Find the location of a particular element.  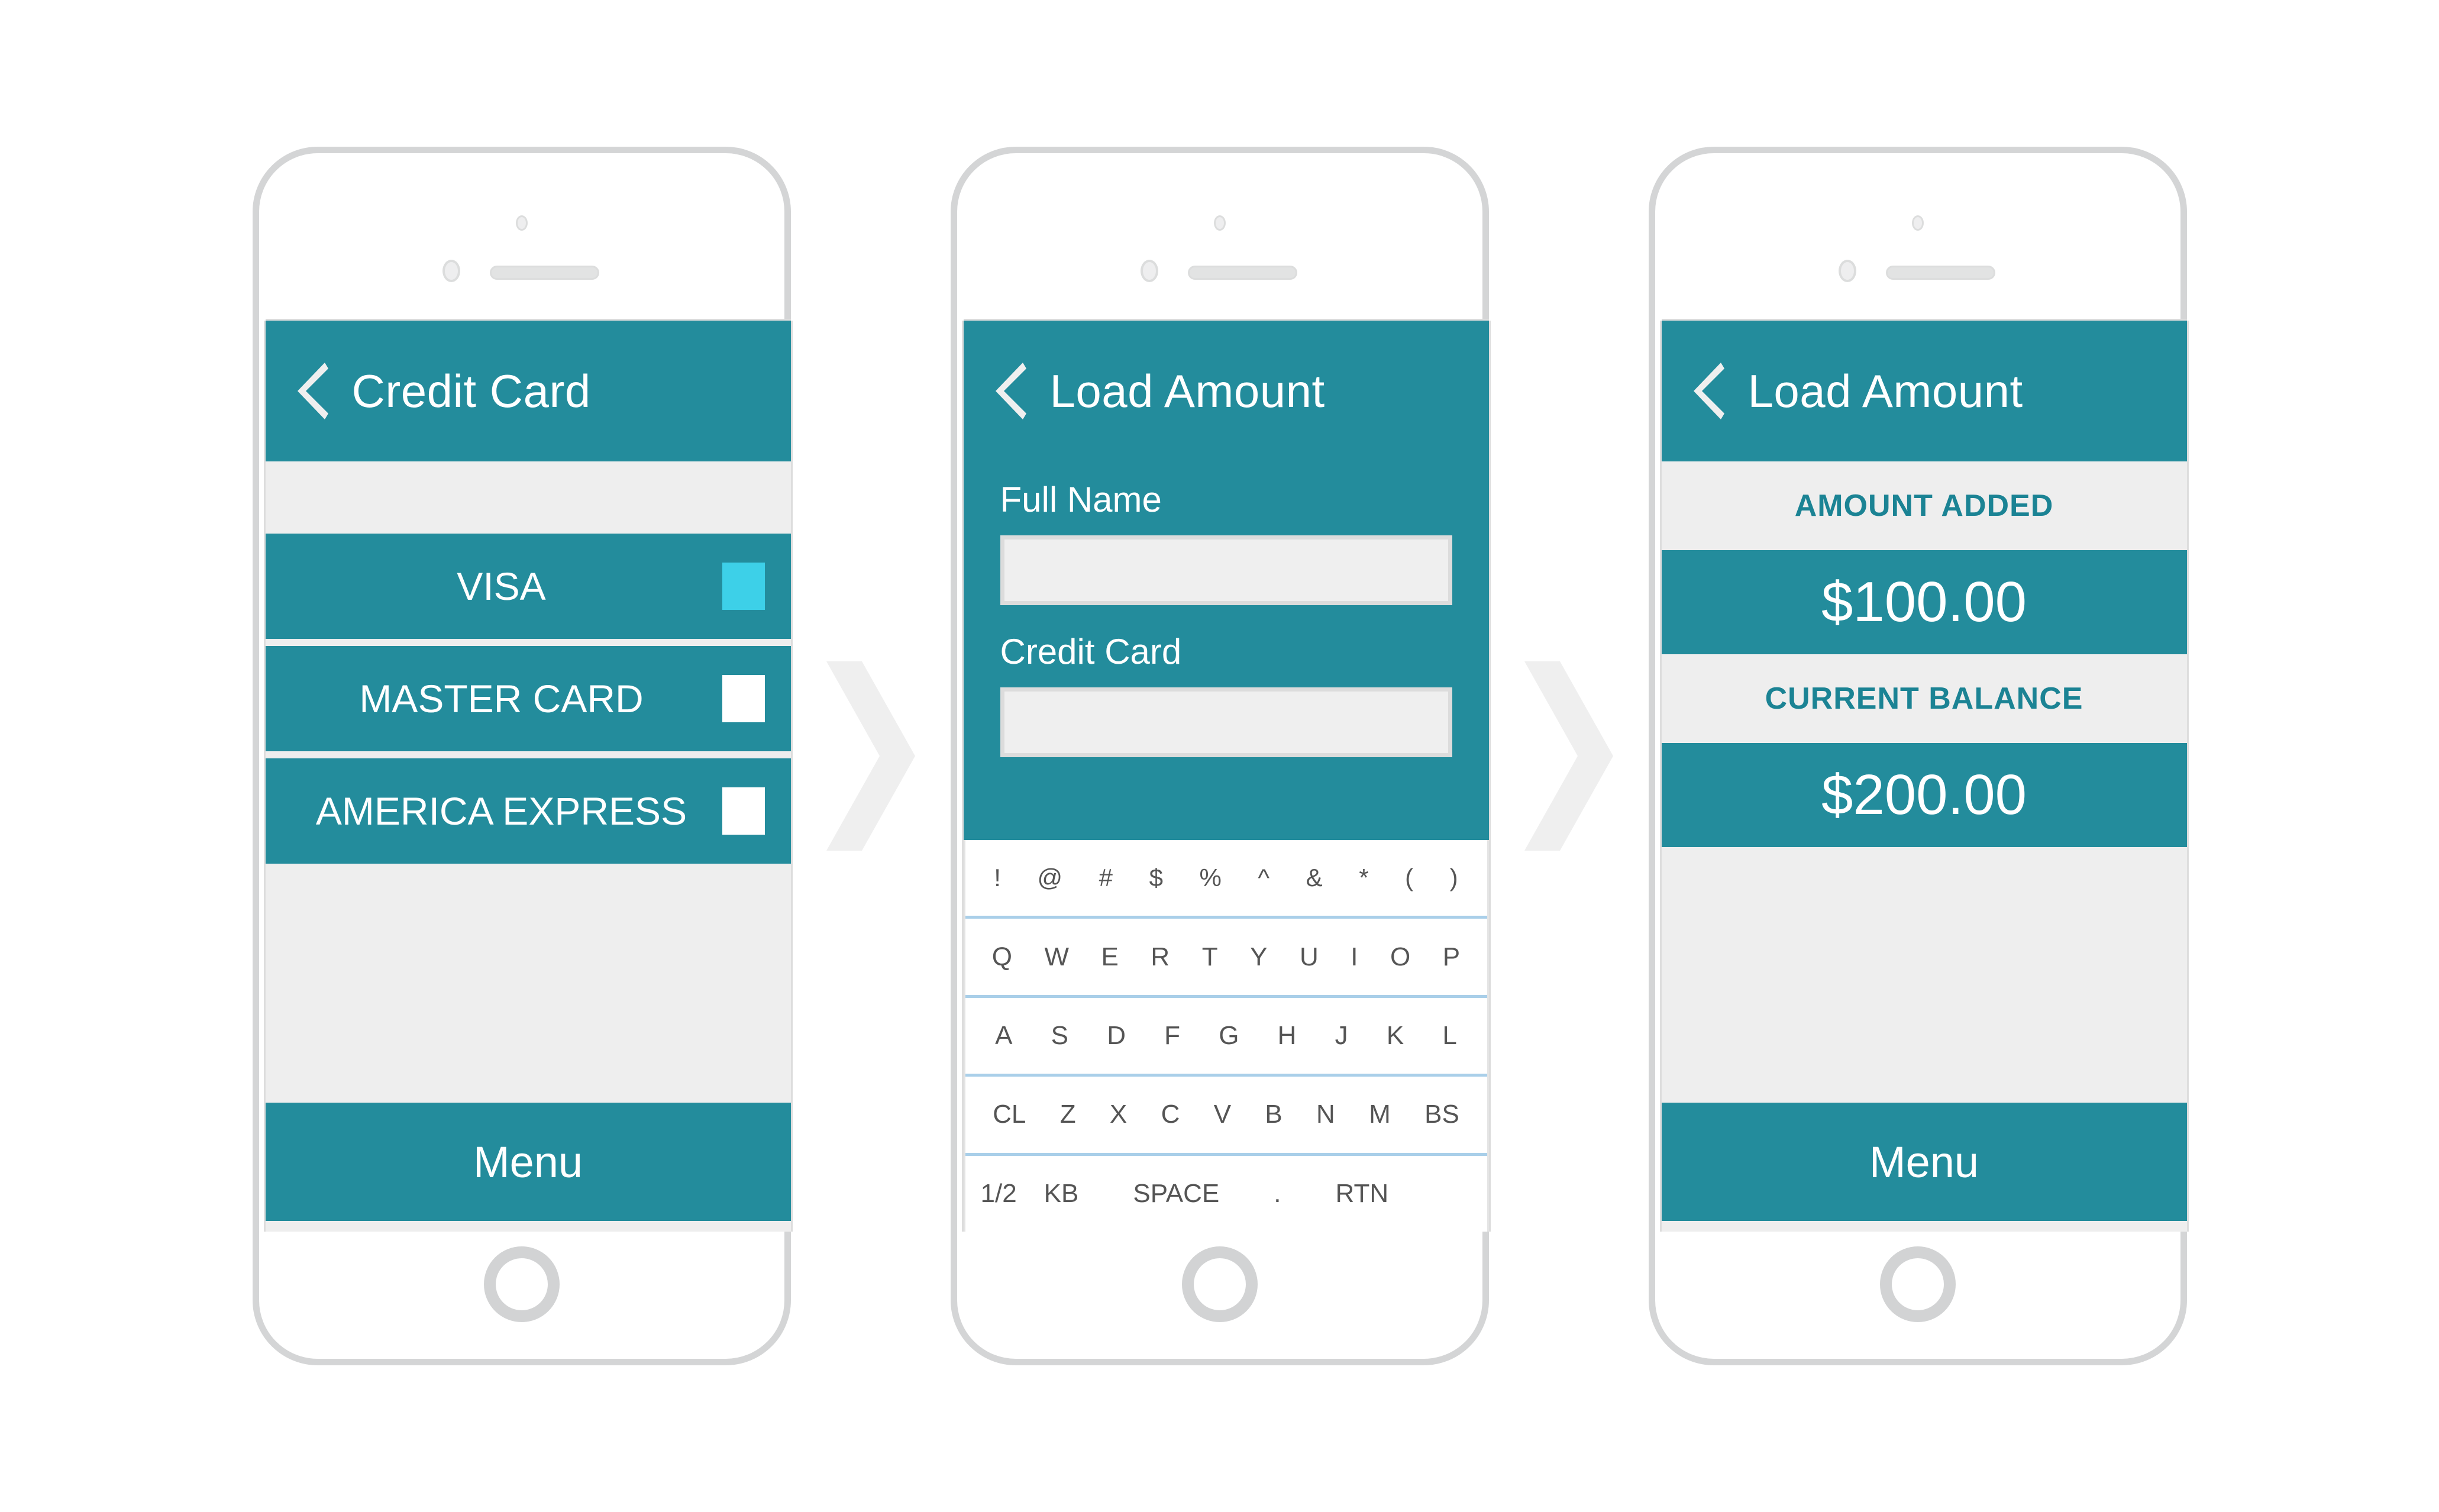

key-at: @ is located at coordinates (1049, 878).